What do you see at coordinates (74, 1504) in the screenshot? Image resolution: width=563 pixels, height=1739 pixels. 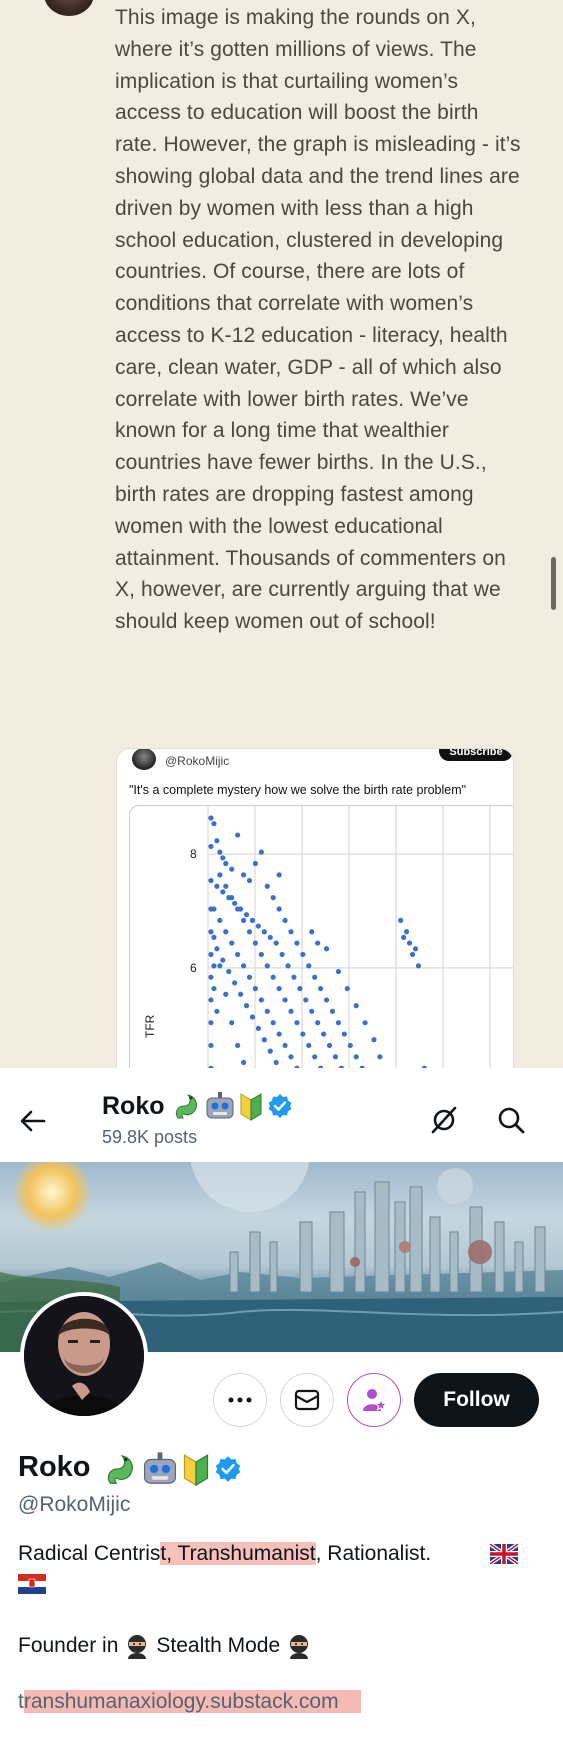 I see `profile-handle: @RokoMijic` at bounding box center [74, 1504].